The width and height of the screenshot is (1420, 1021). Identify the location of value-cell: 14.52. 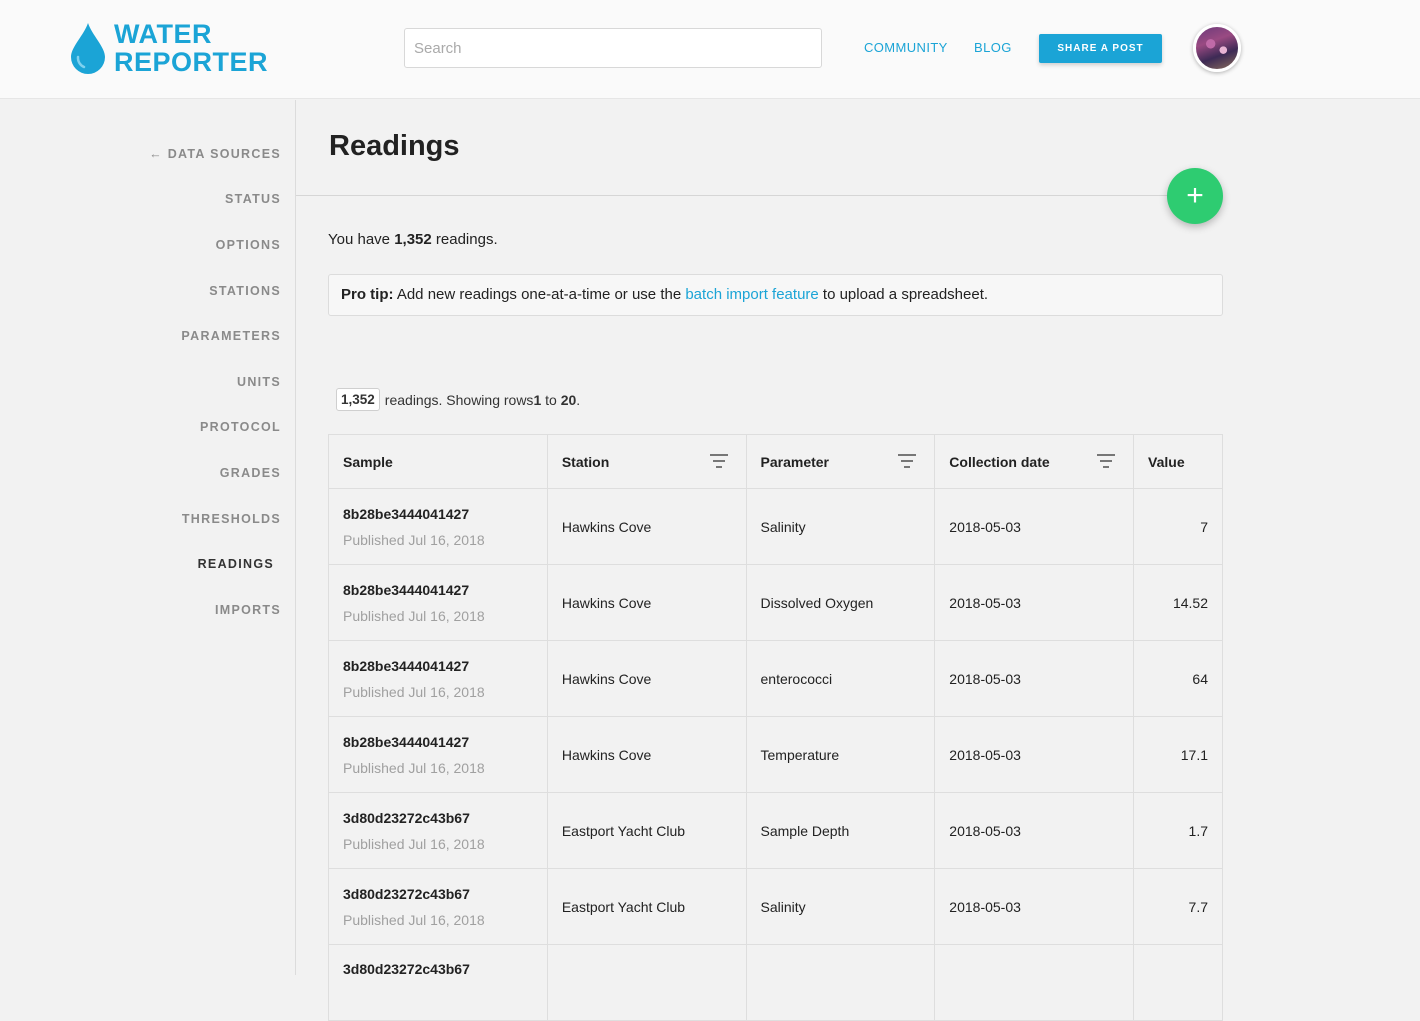
(1178, 602).